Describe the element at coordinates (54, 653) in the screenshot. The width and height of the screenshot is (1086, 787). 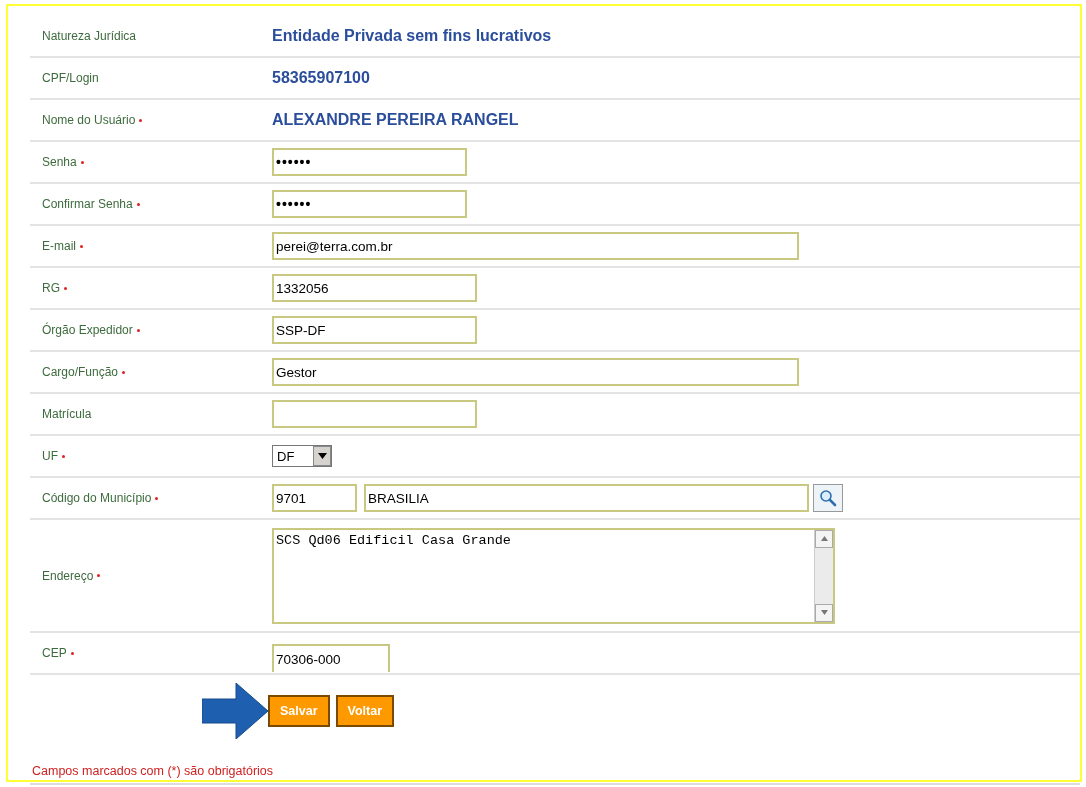
I see `field-label: CEP` at that location.